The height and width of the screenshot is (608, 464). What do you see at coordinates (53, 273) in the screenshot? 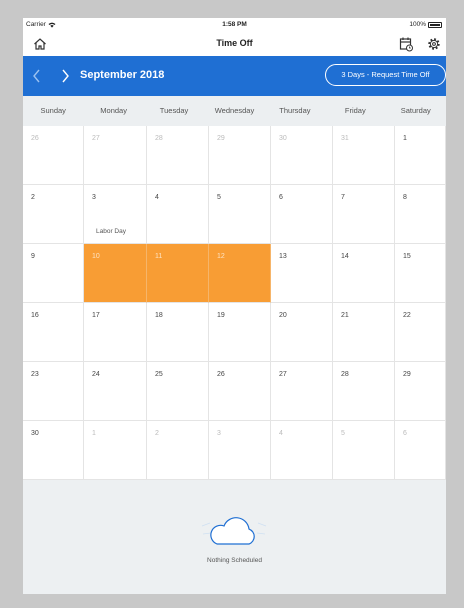
I see `day-cell: 9` at bounding box center [53, 273].